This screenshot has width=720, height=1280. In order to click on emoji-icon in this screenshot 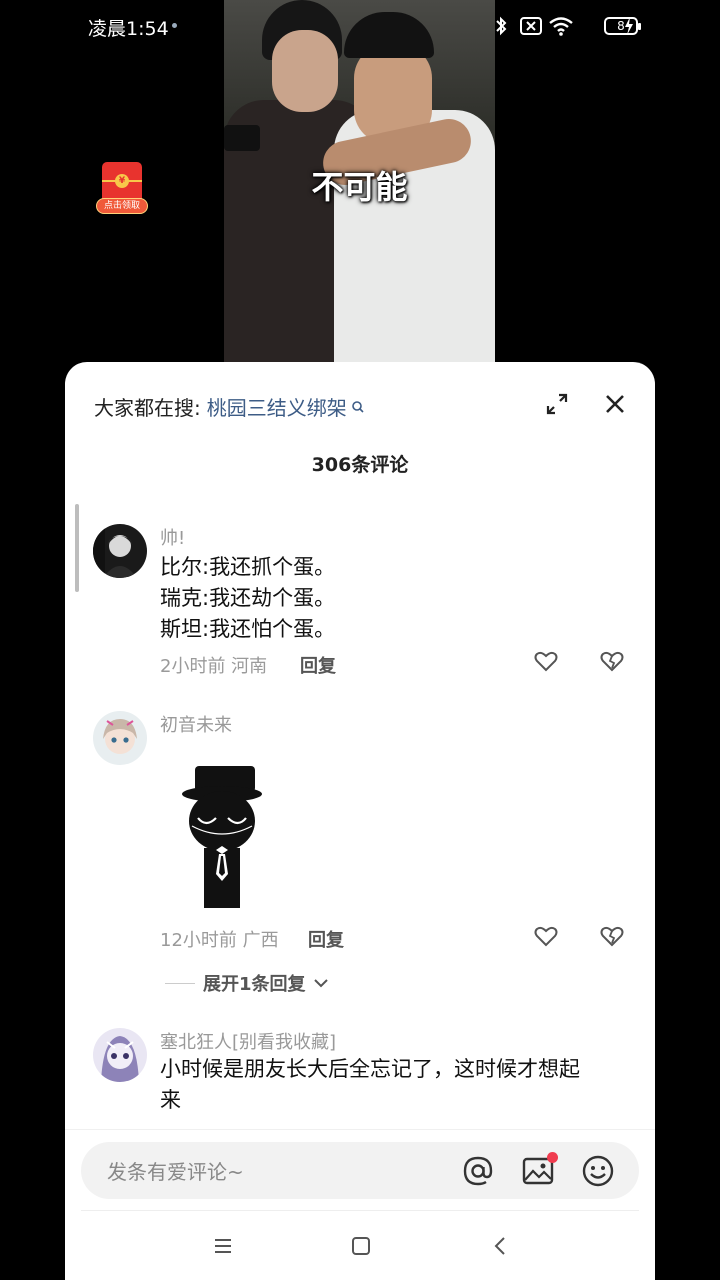, I will do `click(598, 1171)`.